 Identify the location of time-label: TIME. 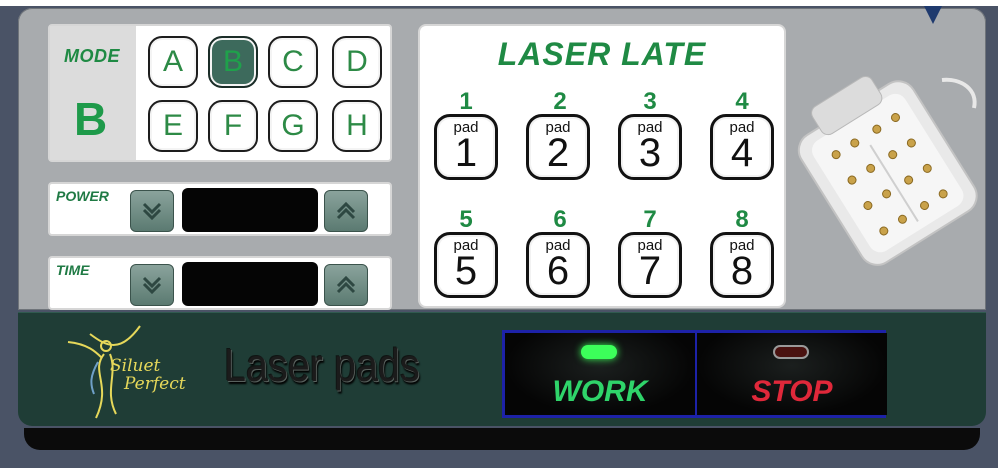
(73, 270).